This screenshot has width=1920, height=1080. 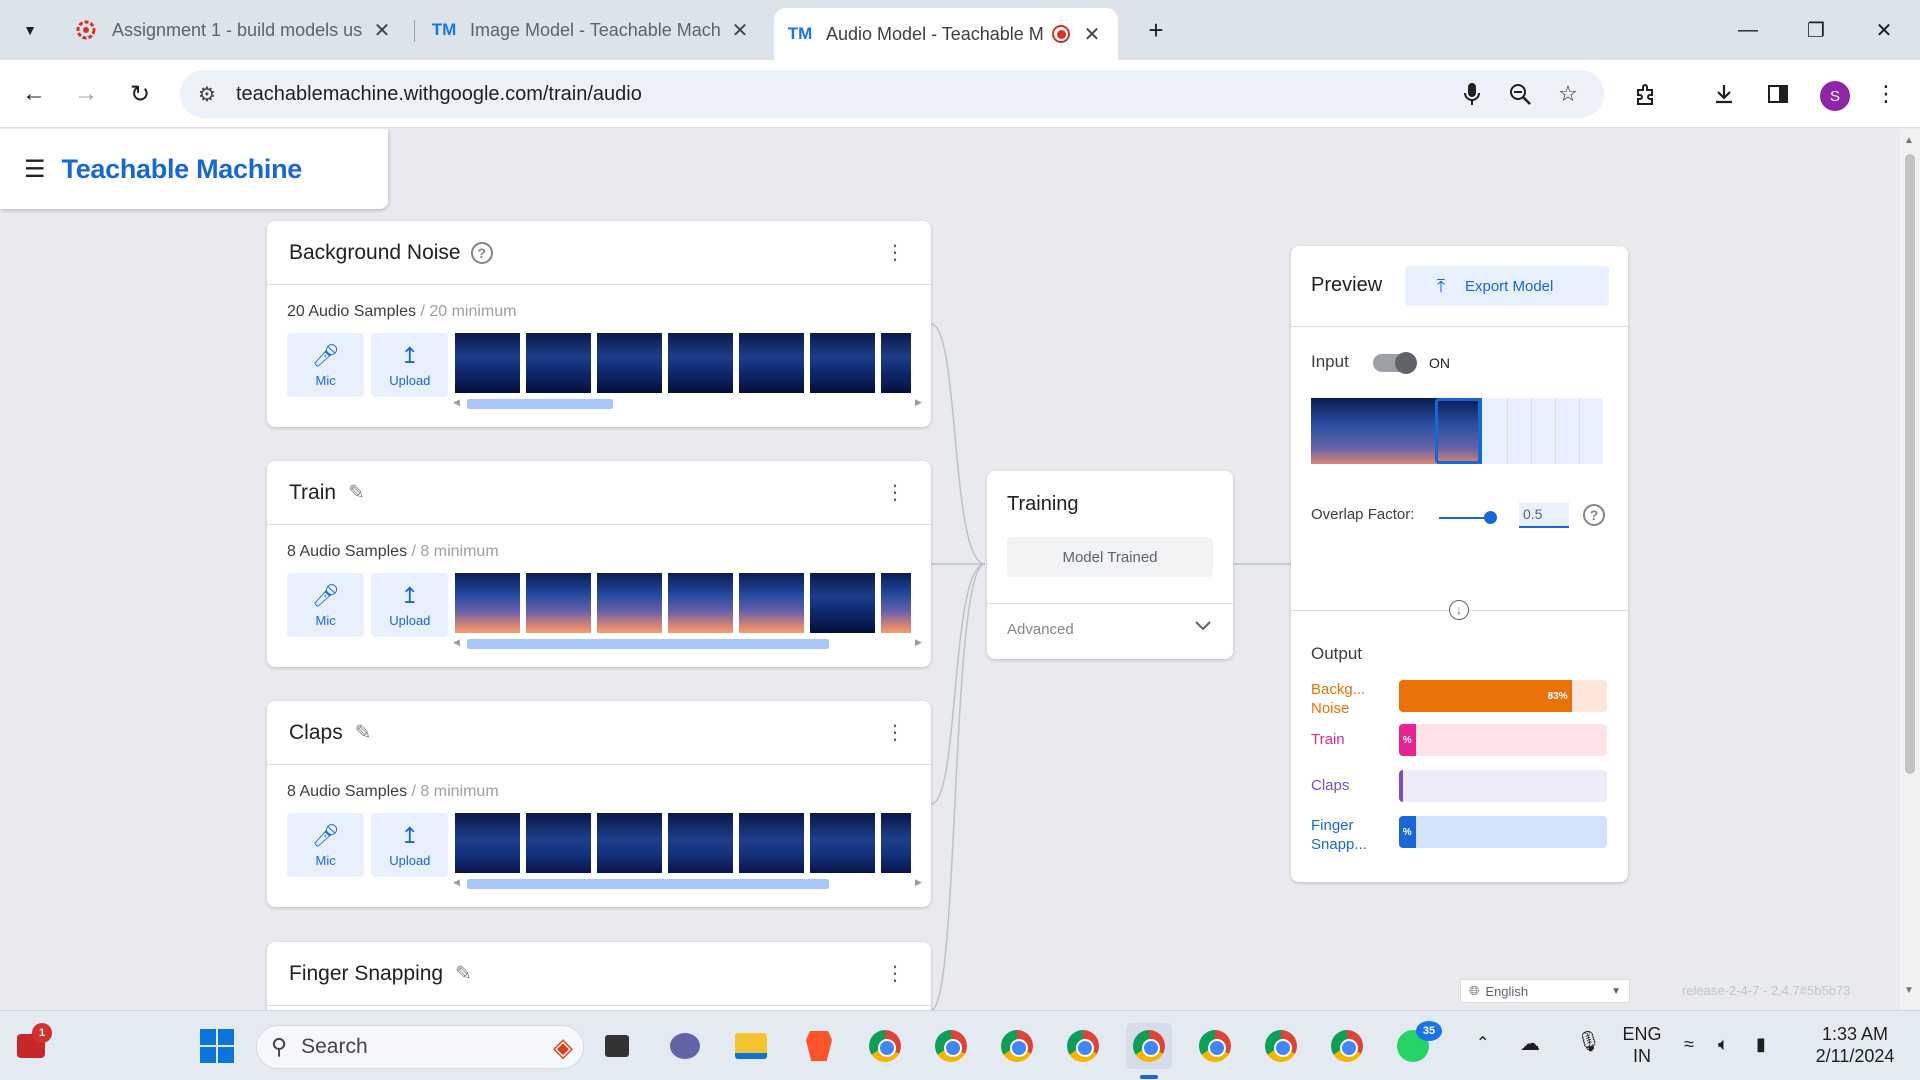 I want to click on tab-image-model: TM Image Model - Teachable Mach ✕, so click(x=592, y=30).